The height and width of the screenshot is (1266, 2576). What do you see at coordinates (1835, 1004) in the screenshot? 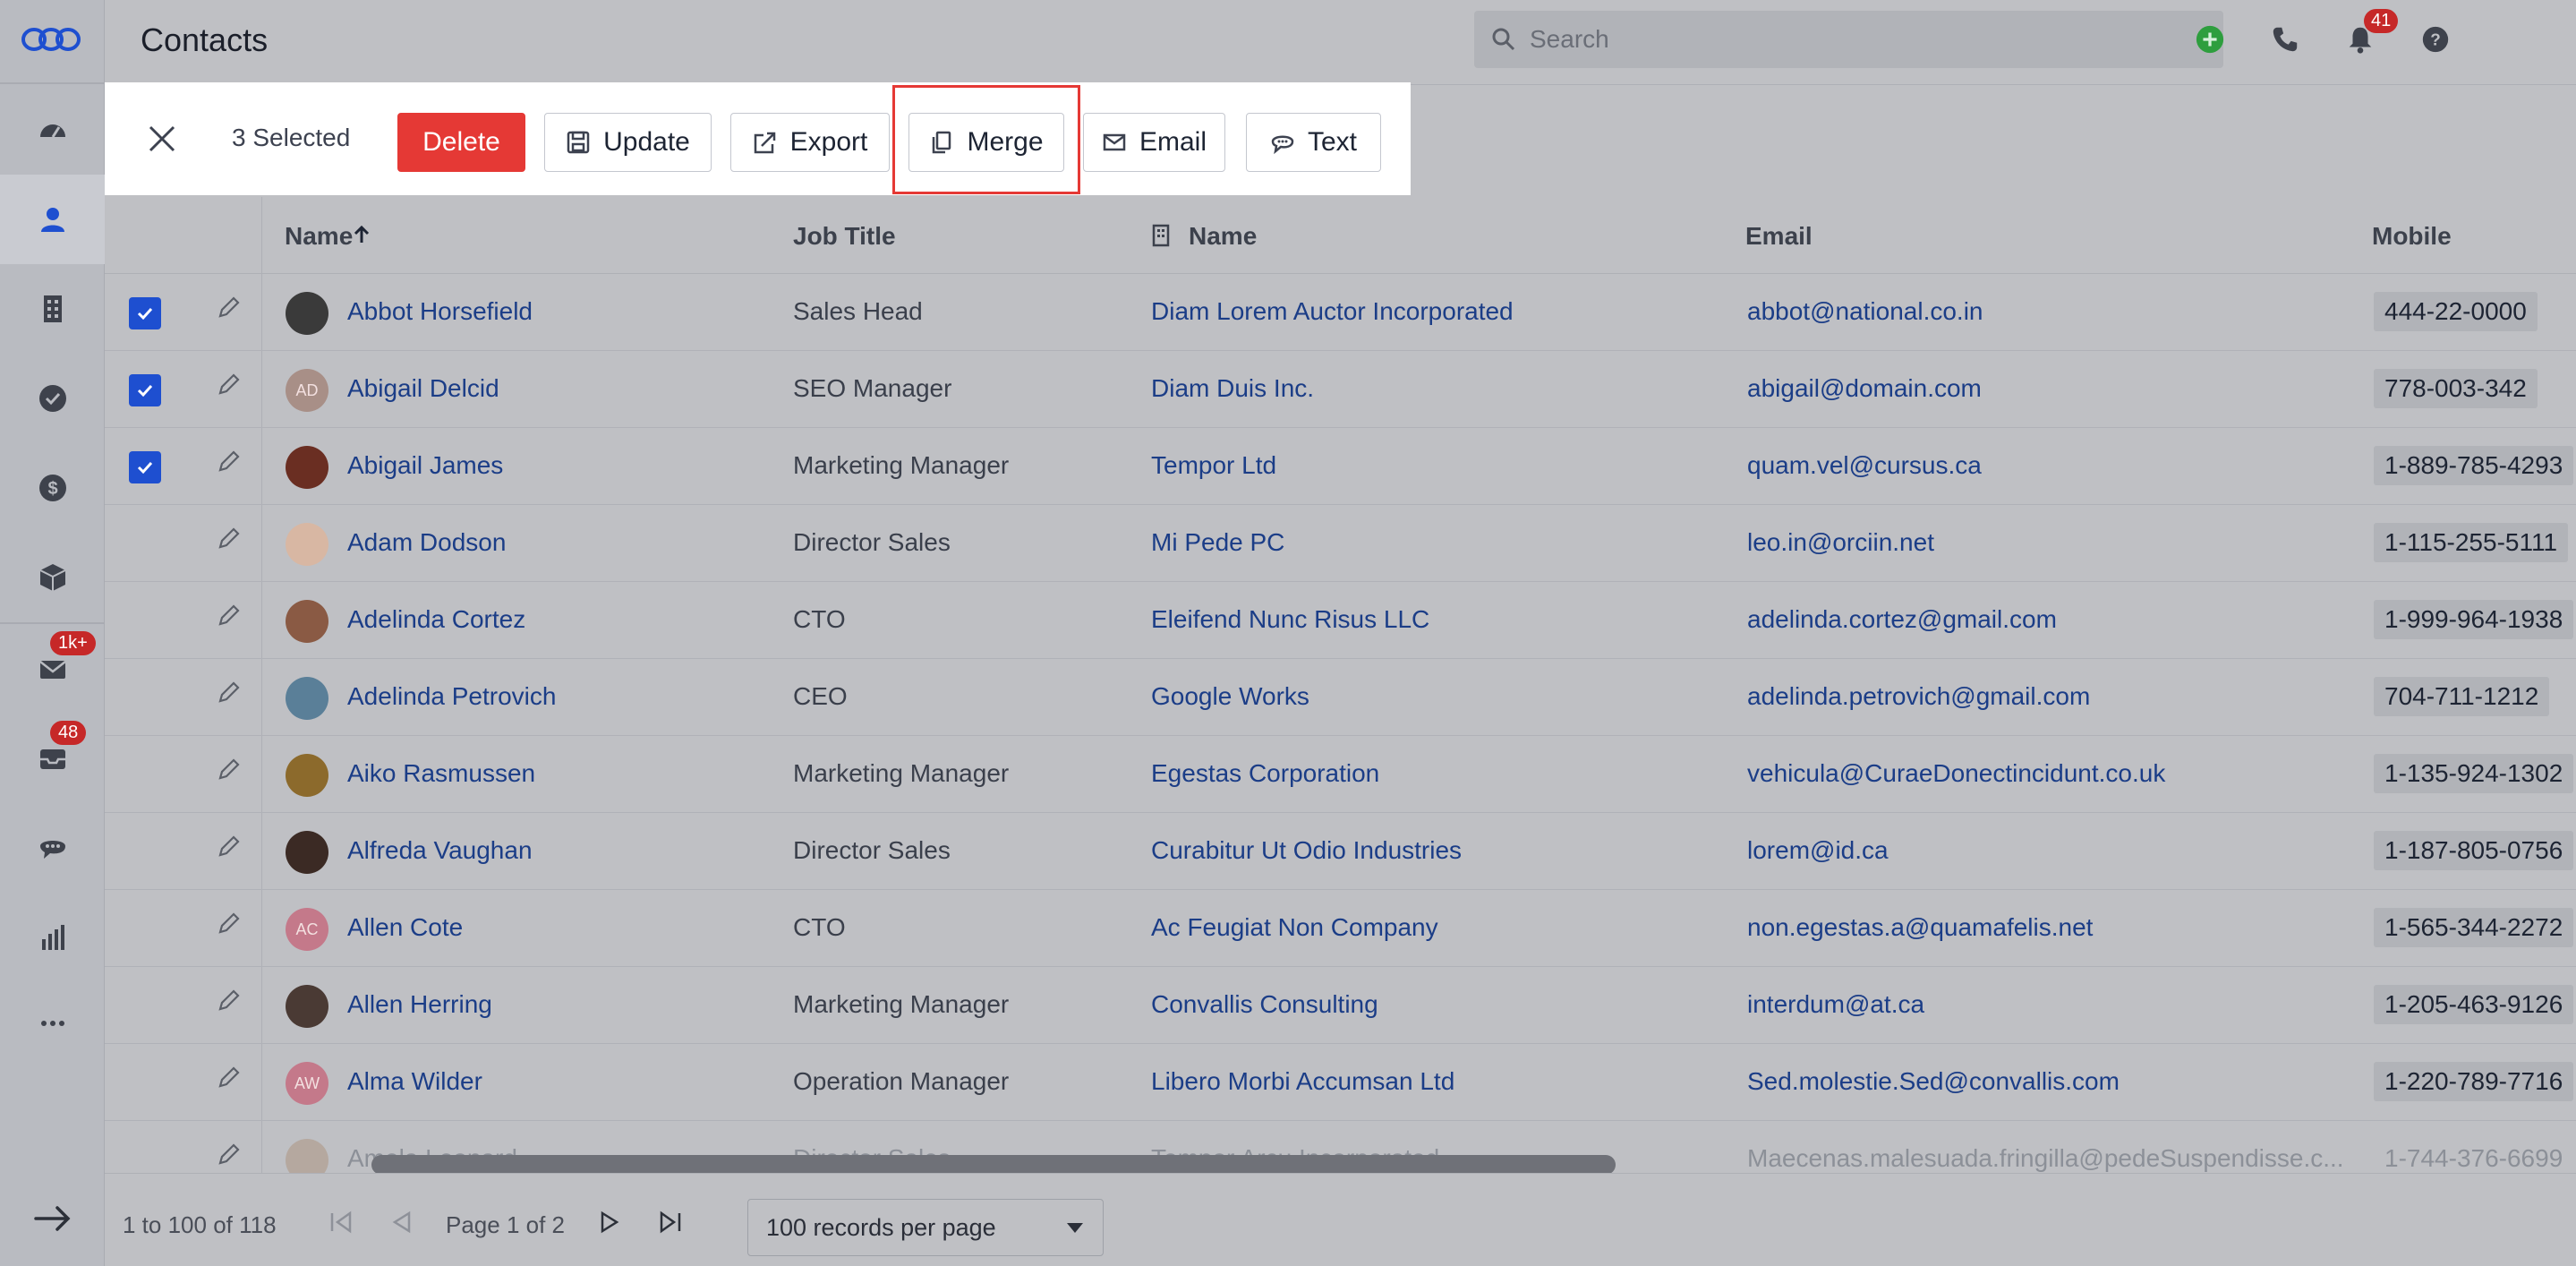
I see `email-link: interdum@at.ca` at bounding box center [1835, 1004].